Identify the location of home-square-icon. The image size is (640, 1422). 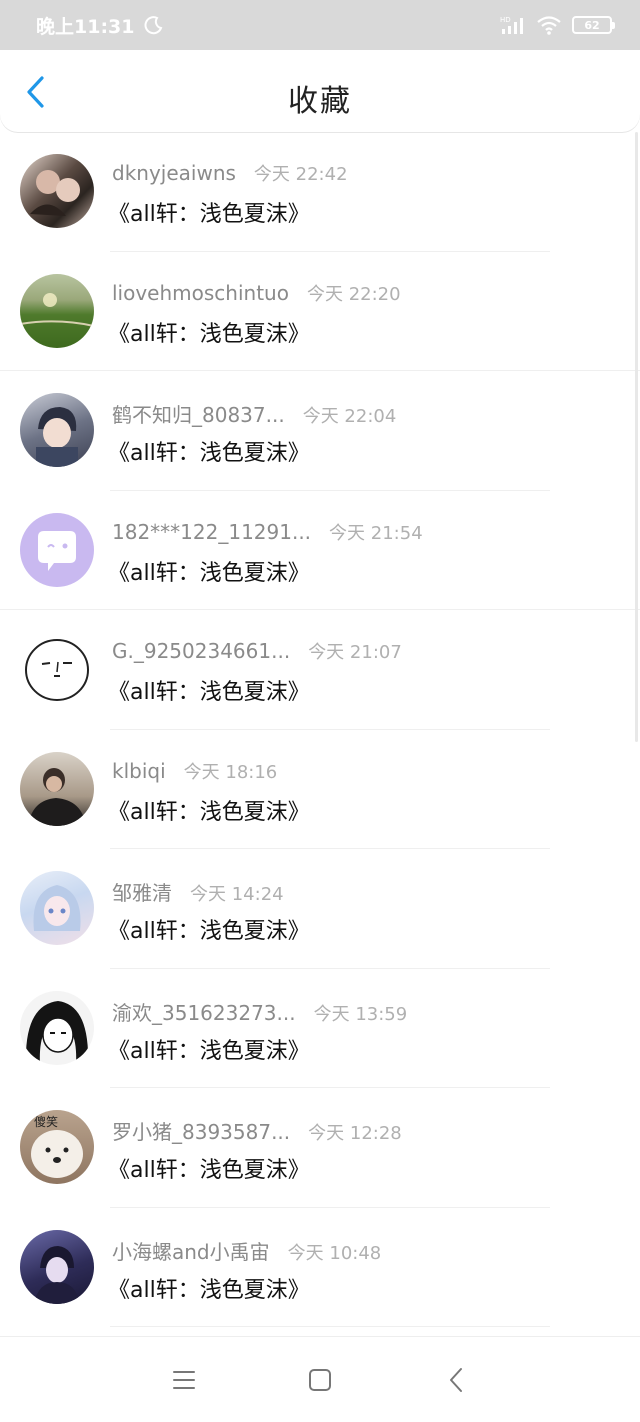
(320, 1379).